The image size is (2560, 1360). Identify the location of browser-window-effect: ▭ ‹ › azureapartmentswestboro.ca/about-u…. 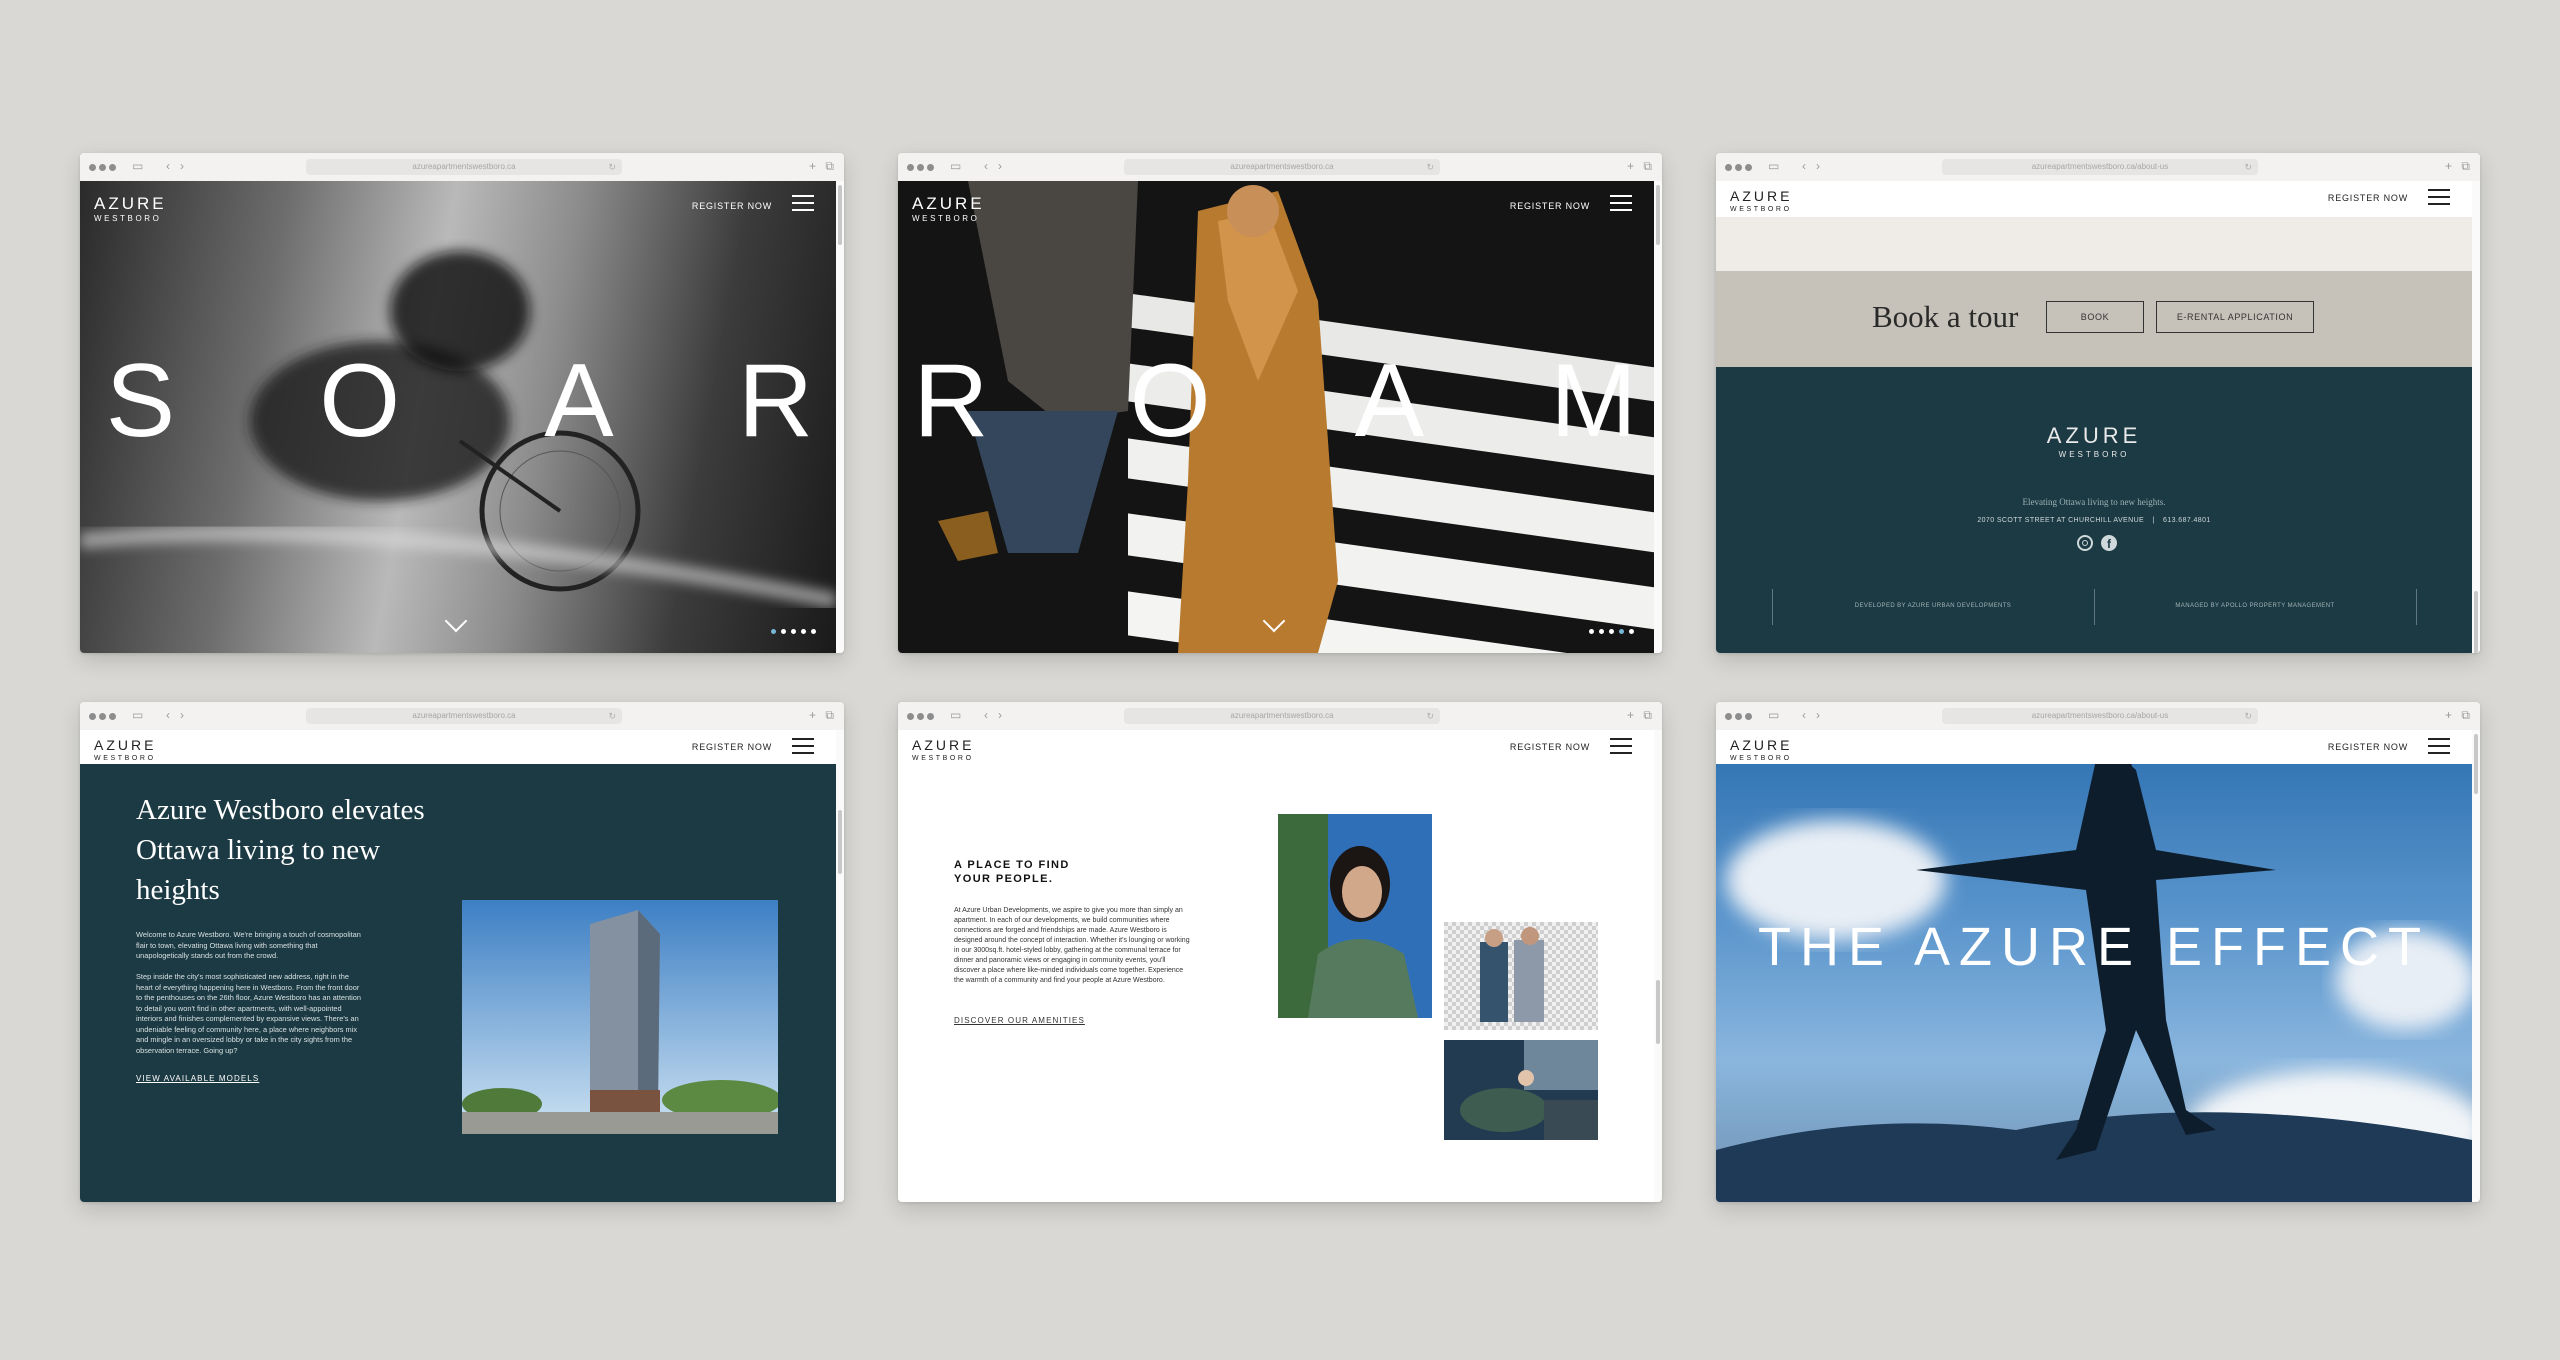
(2098, 952).